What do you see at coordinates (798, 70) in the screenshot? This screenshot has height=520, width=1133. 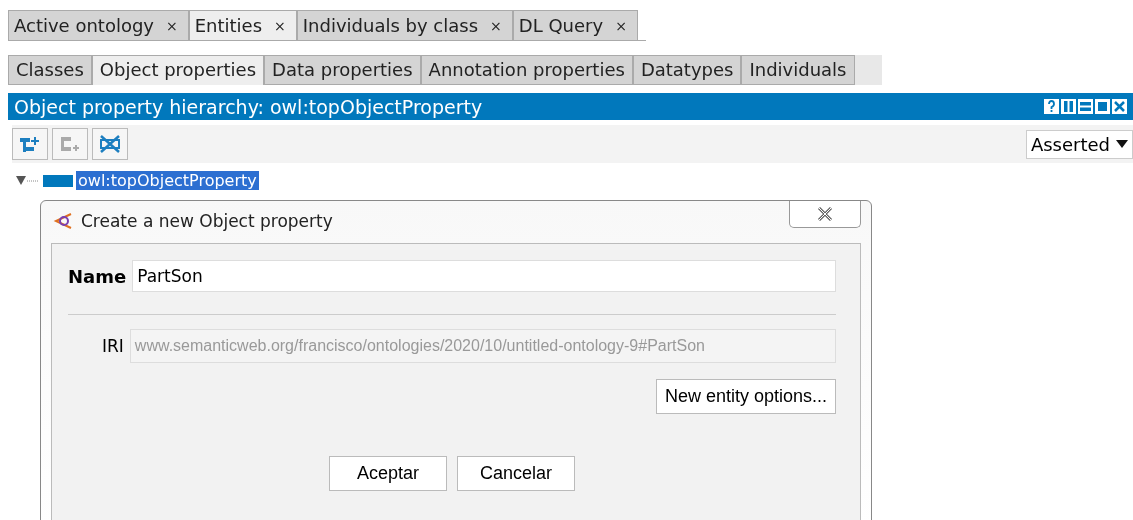 I see `tab: Individuals` at bounding box center [798, 70].